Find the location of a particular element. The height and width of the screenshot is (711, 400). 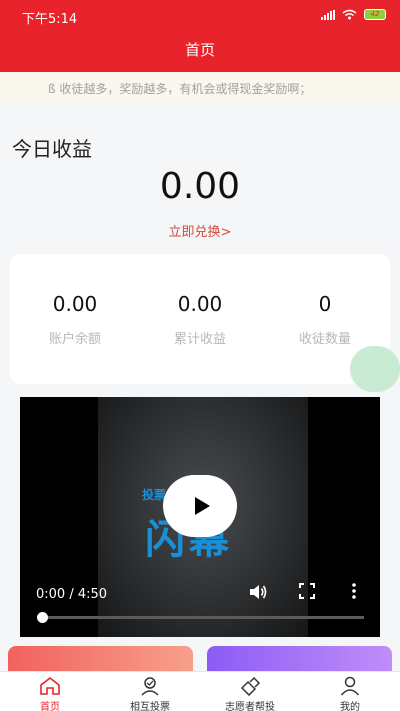

stat-label: 累计收益 is located at coordinates (199, 339).